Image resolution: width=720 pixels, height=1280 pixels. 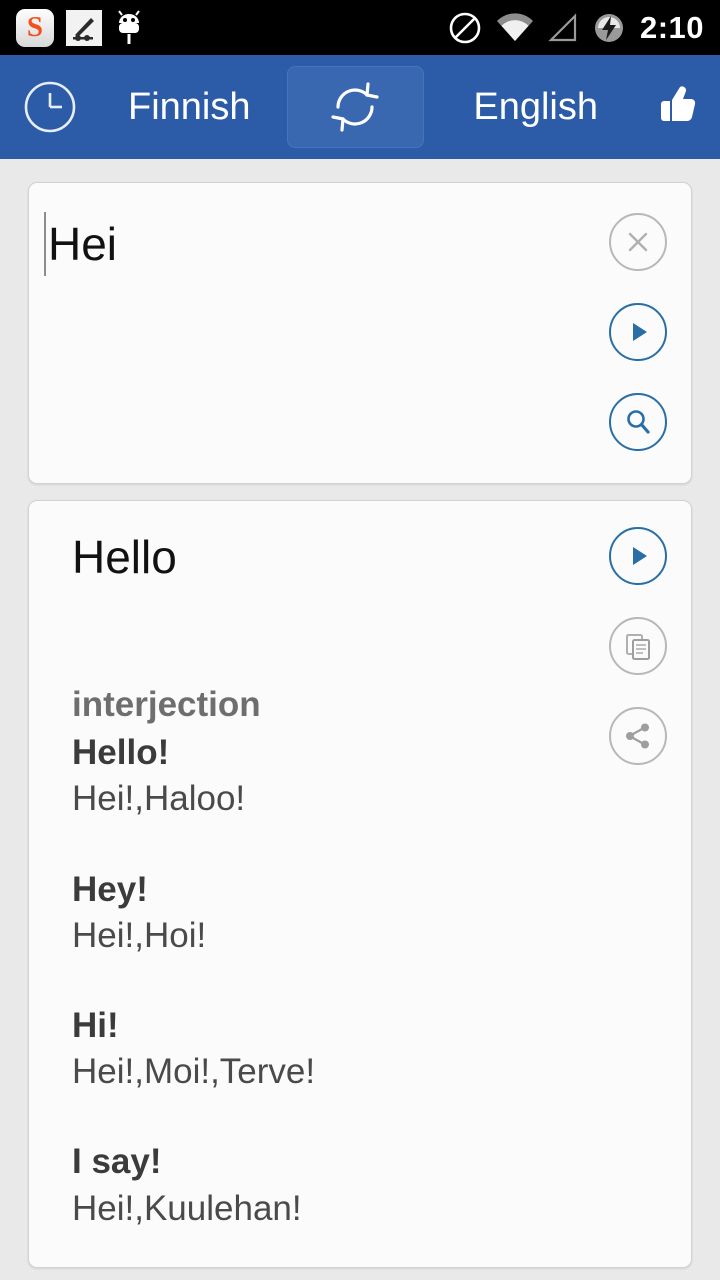 I want to click on notification-icon, so click(x=84, y=27).